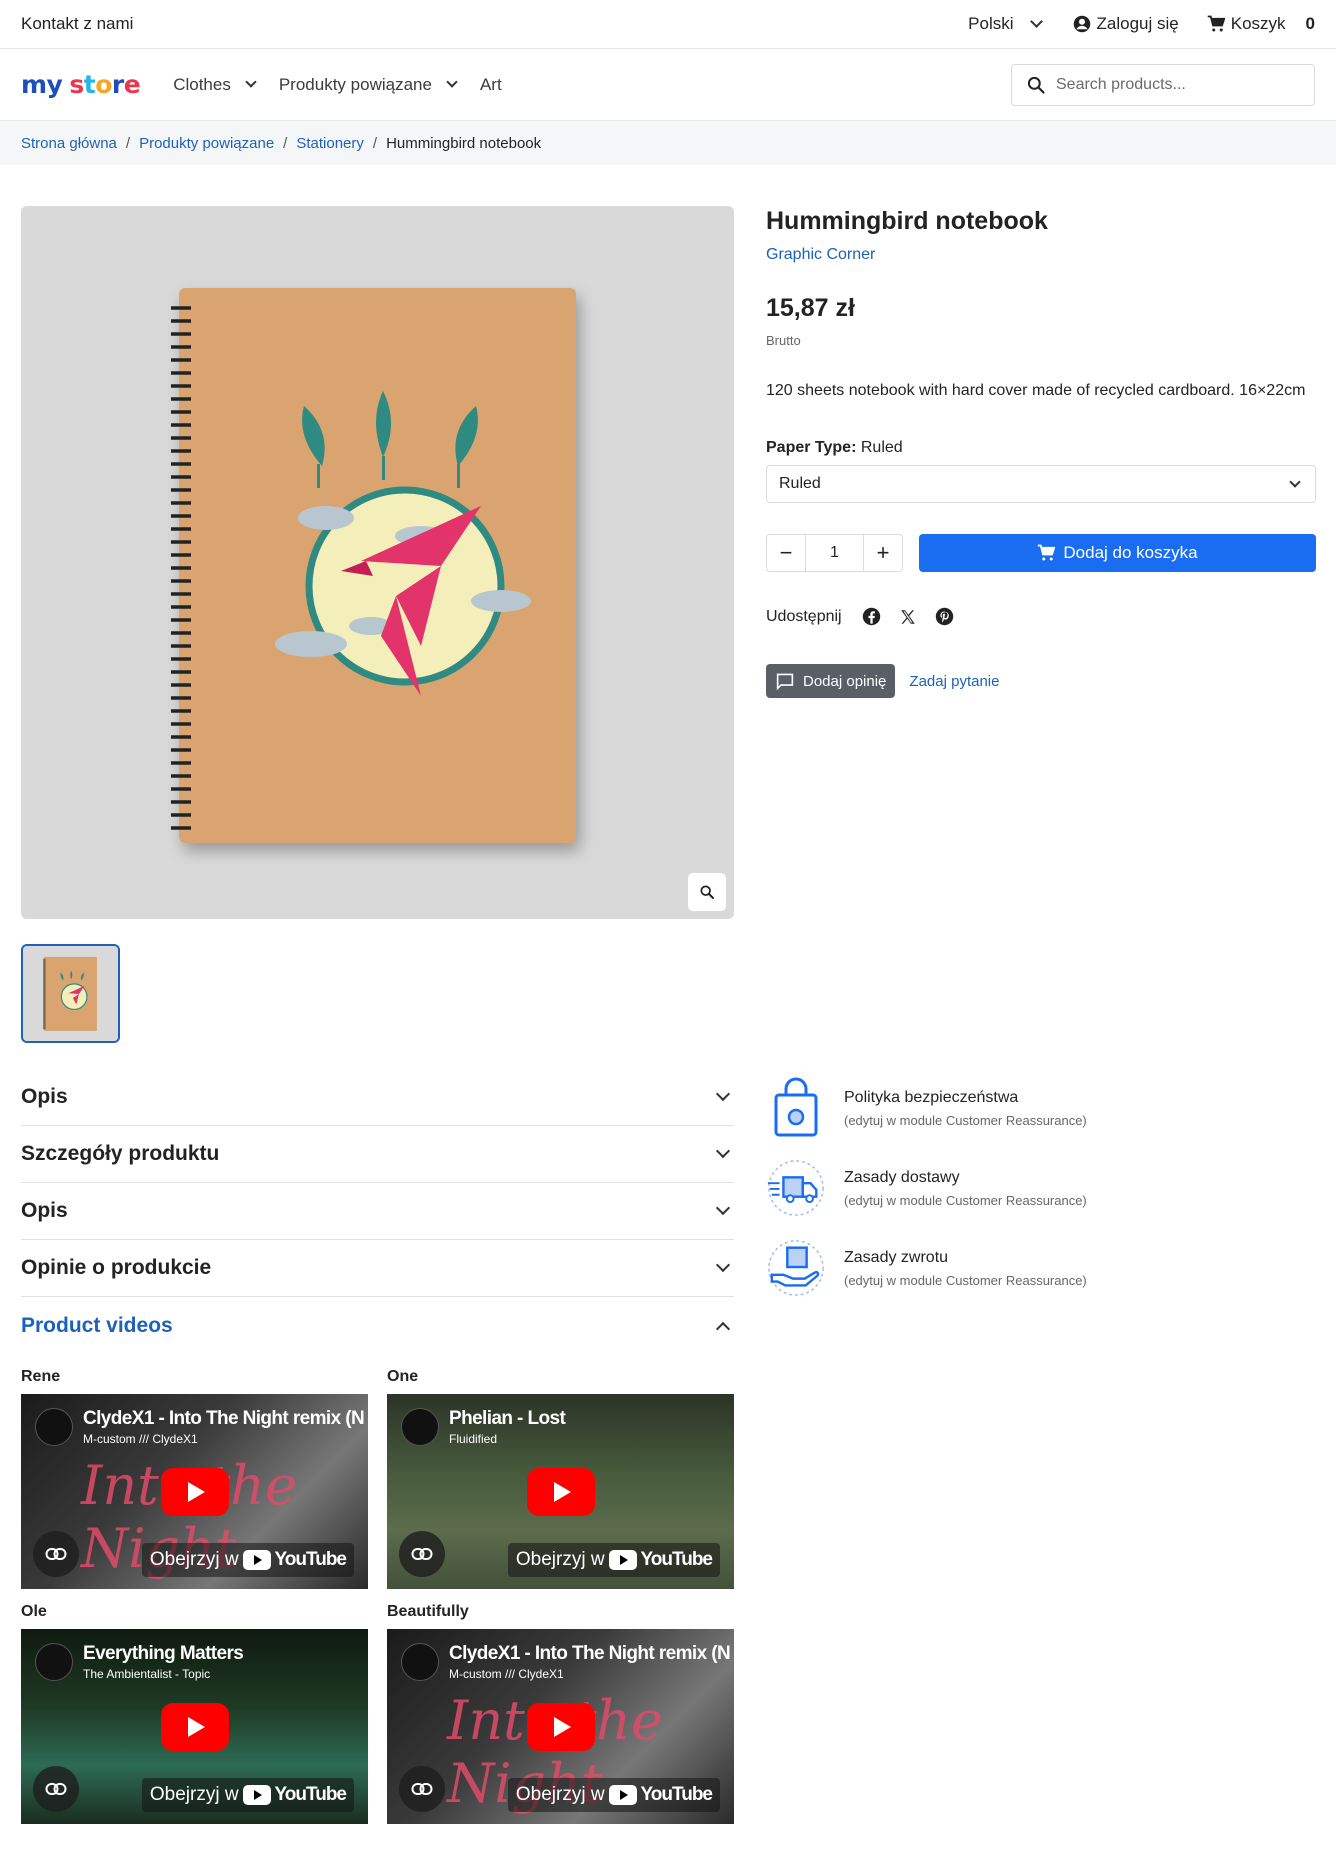 The image size is (1336, 1851). I want to click on quantity-increase-button: +, so click(883, 553).